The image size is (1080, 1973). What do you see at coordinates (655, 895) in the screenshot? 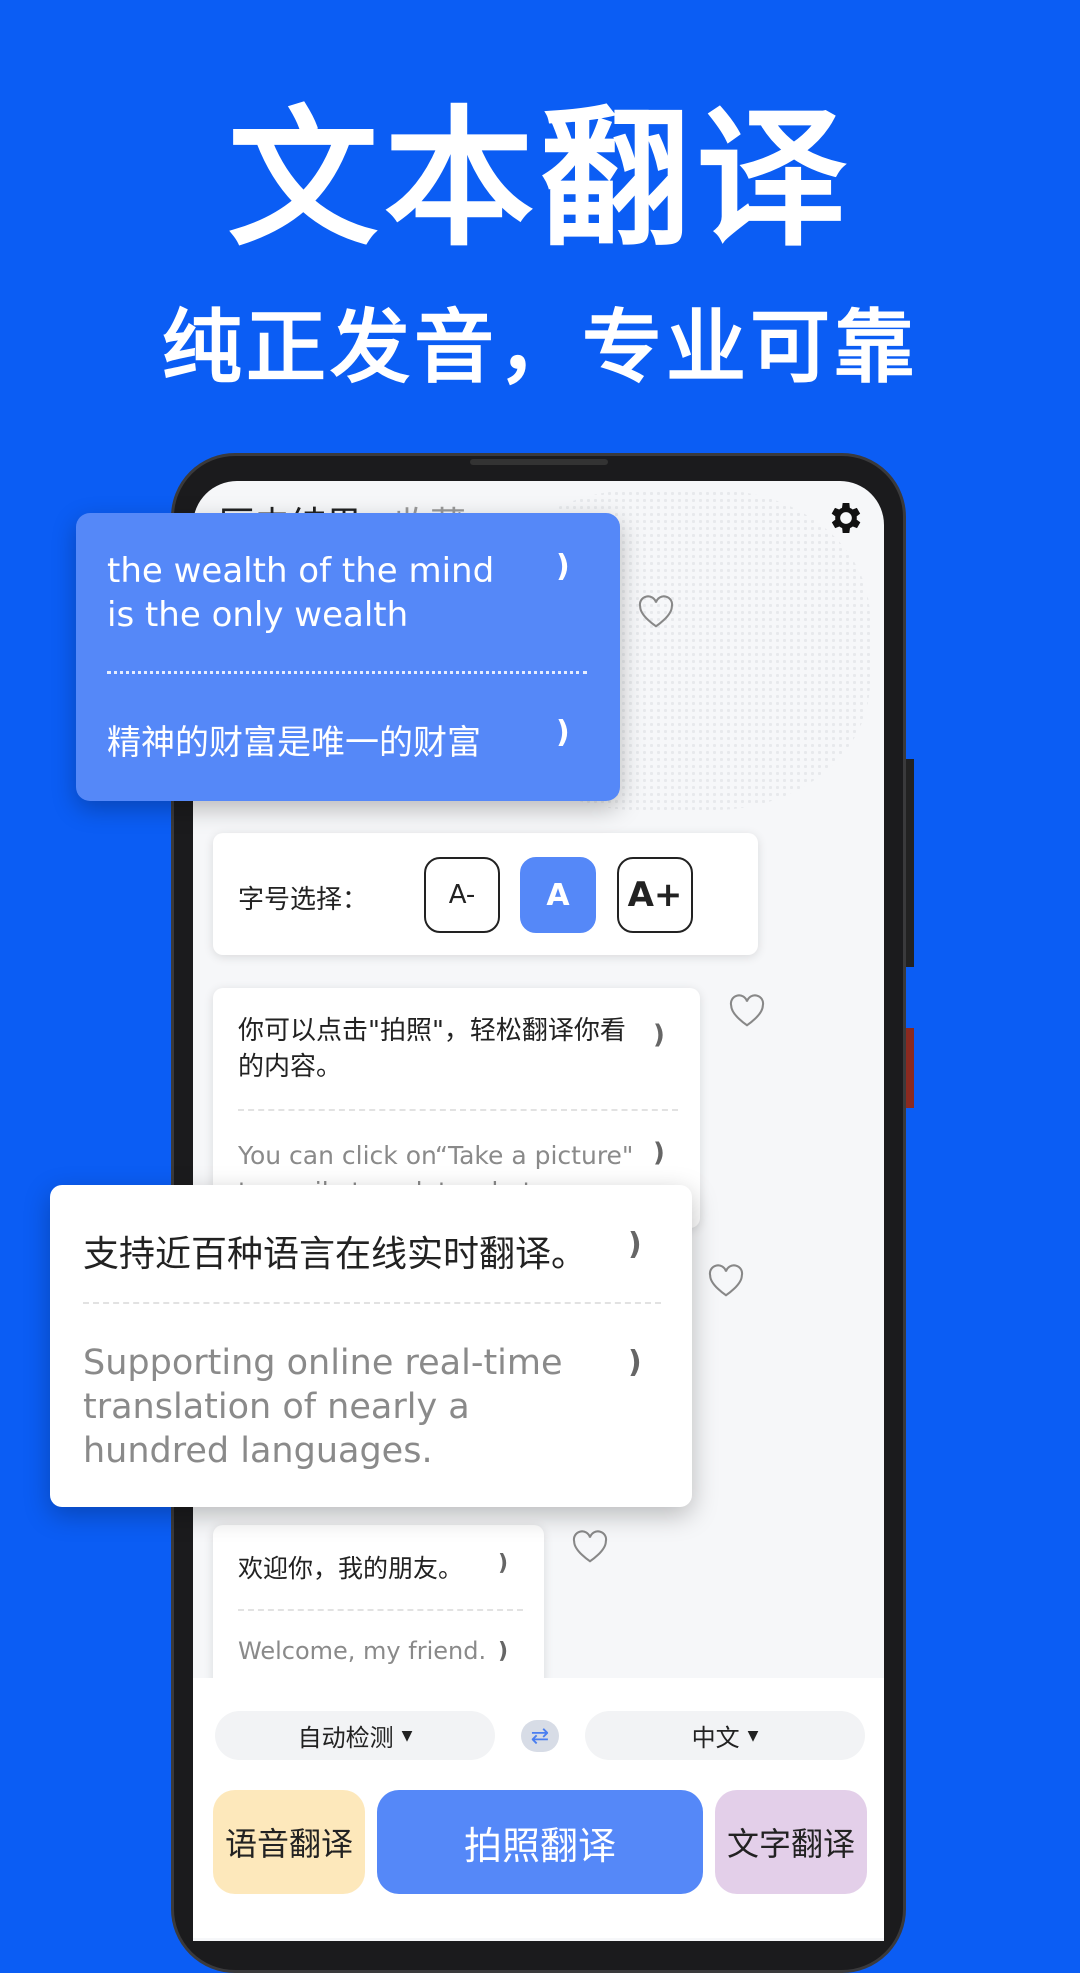
I see `font-larger-button: A+` at bounding box center [655, 895].